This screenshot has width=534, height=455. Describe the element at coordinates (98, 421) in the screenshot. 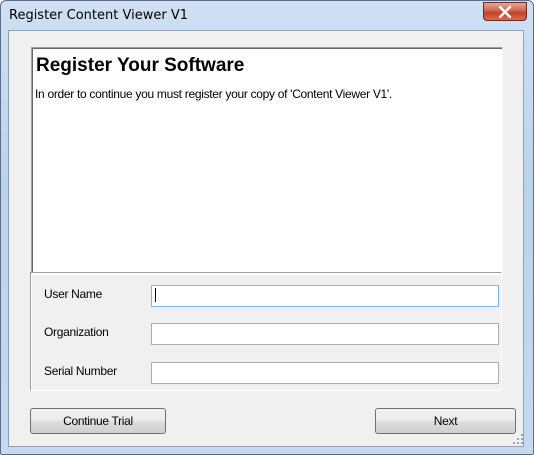

I see `continue-trial-button: Continue Trial` at that location.